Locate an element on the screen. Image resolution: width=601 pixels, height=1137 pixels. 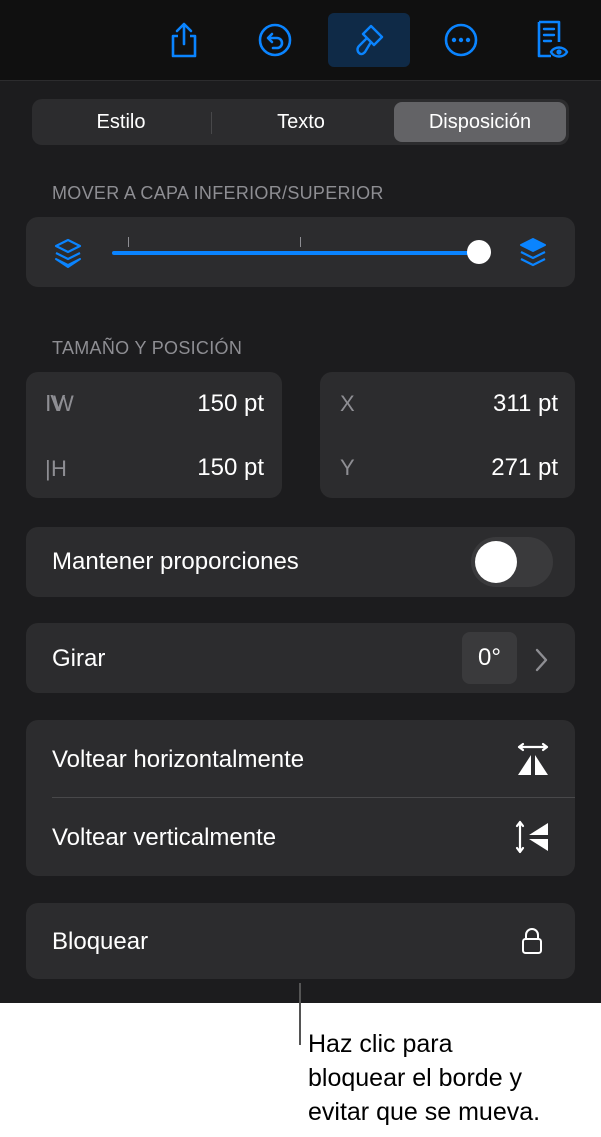
lock-label: Bloquear is located at coordinates (100, 941).